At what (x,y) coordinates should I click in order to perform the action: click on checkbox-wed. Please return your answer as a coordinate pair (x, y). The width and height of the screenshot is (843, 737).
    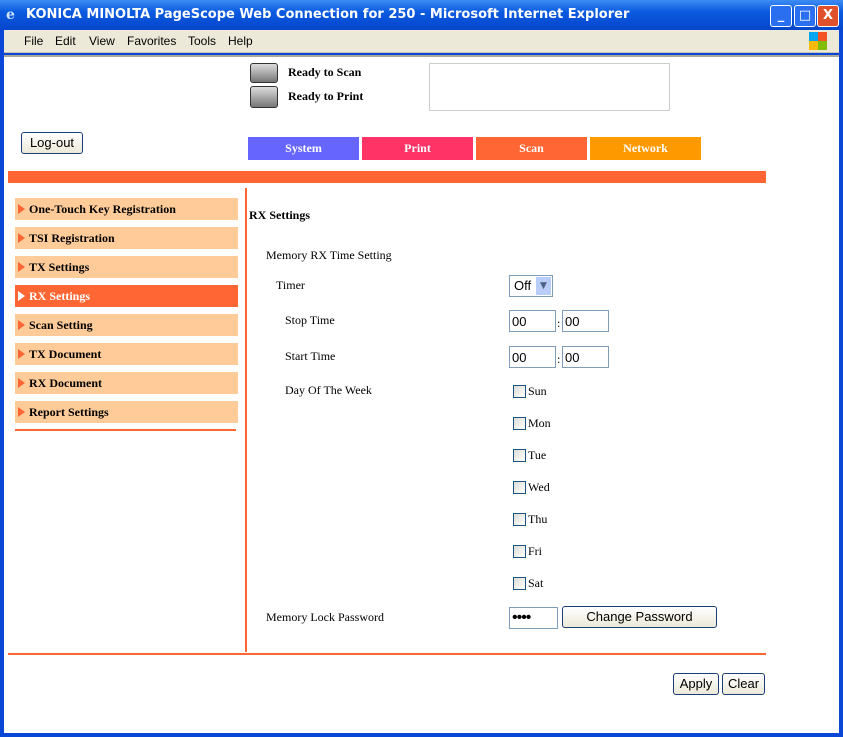
    Looking at the image, I should click on (519, 487).